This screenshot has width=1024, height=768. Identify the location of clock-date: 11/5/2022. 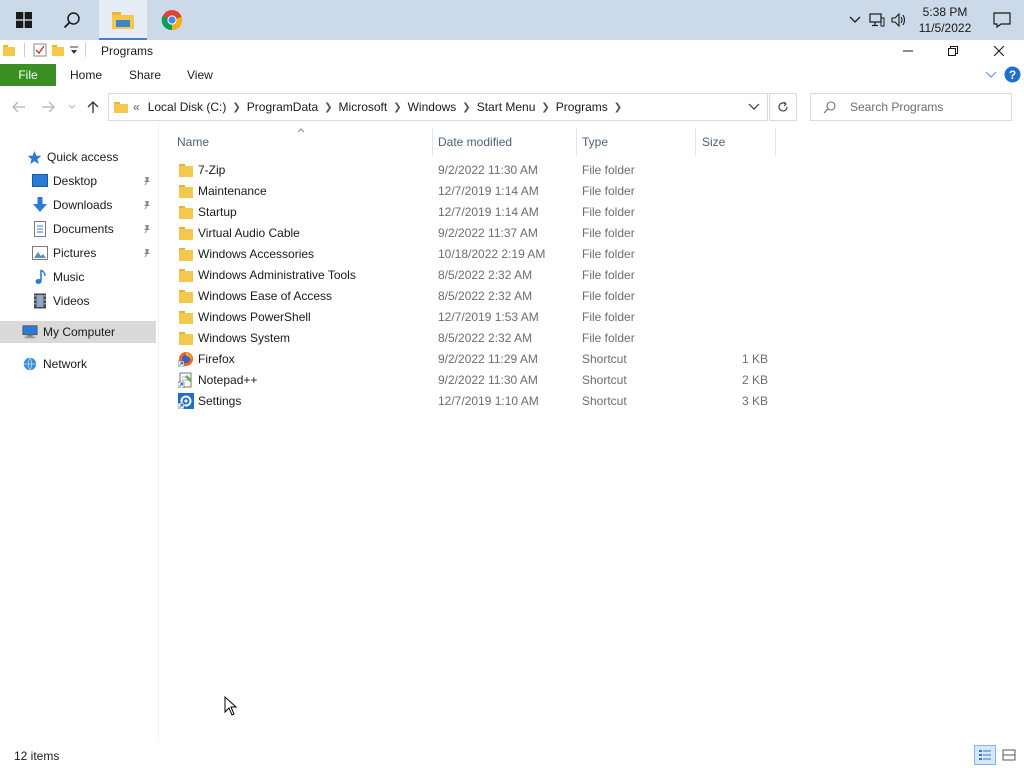
(945, 28).